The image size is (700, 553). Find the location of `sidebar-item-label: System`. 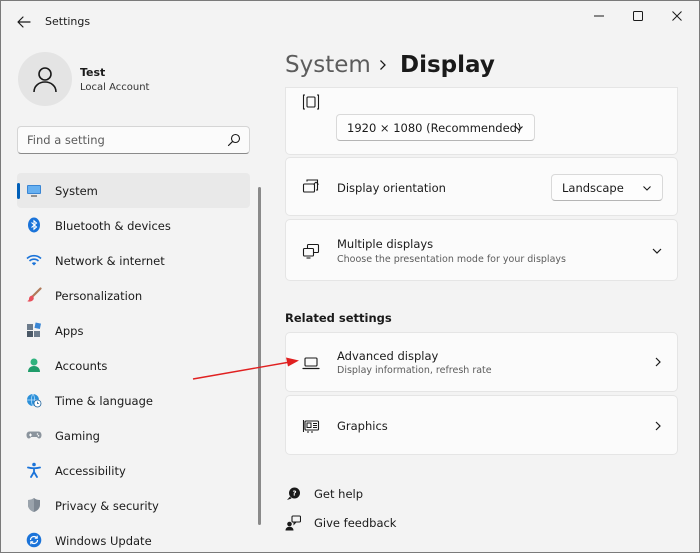

sidebar-item-label: System is located at coordinates (76, 190).